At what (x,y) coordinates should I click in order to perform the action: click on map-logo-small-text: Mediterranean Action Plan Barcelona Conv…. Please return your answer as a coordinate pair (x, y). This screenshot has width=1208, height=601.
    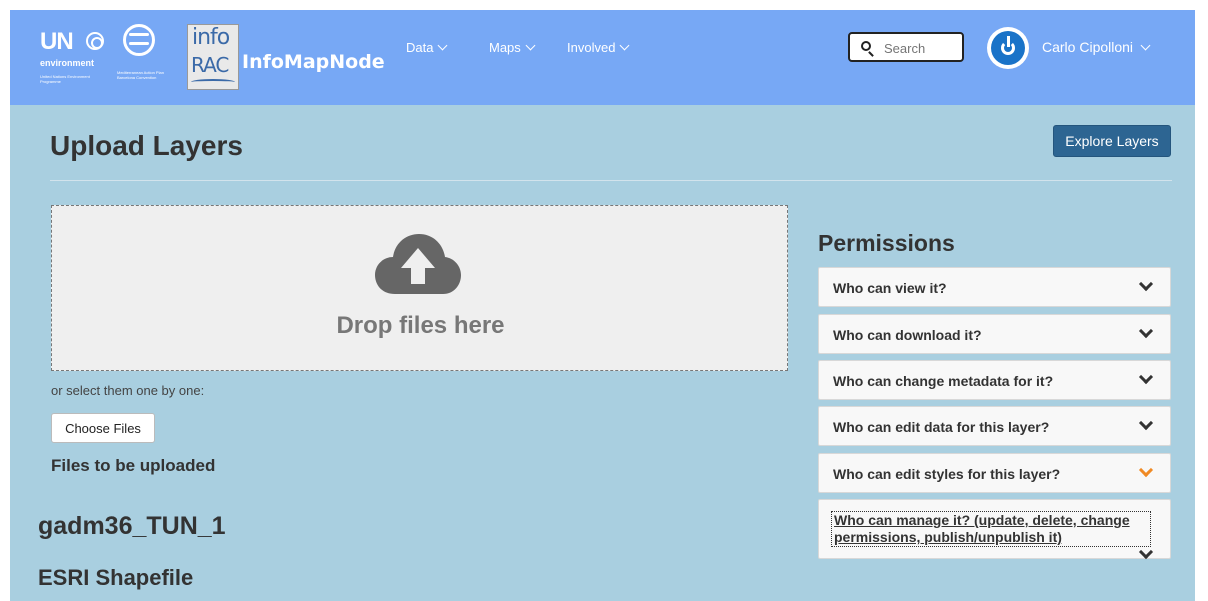
    Looking at the image, I should click on (140, 75).